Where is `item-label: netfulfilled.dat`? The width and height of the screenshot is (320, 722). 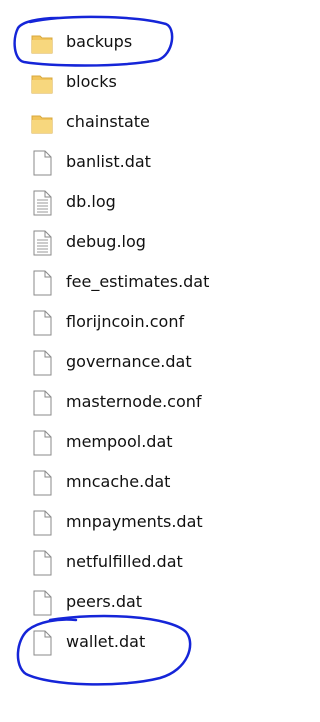 item-label: netfulfilled.dat is located at coordinates (124, 561).